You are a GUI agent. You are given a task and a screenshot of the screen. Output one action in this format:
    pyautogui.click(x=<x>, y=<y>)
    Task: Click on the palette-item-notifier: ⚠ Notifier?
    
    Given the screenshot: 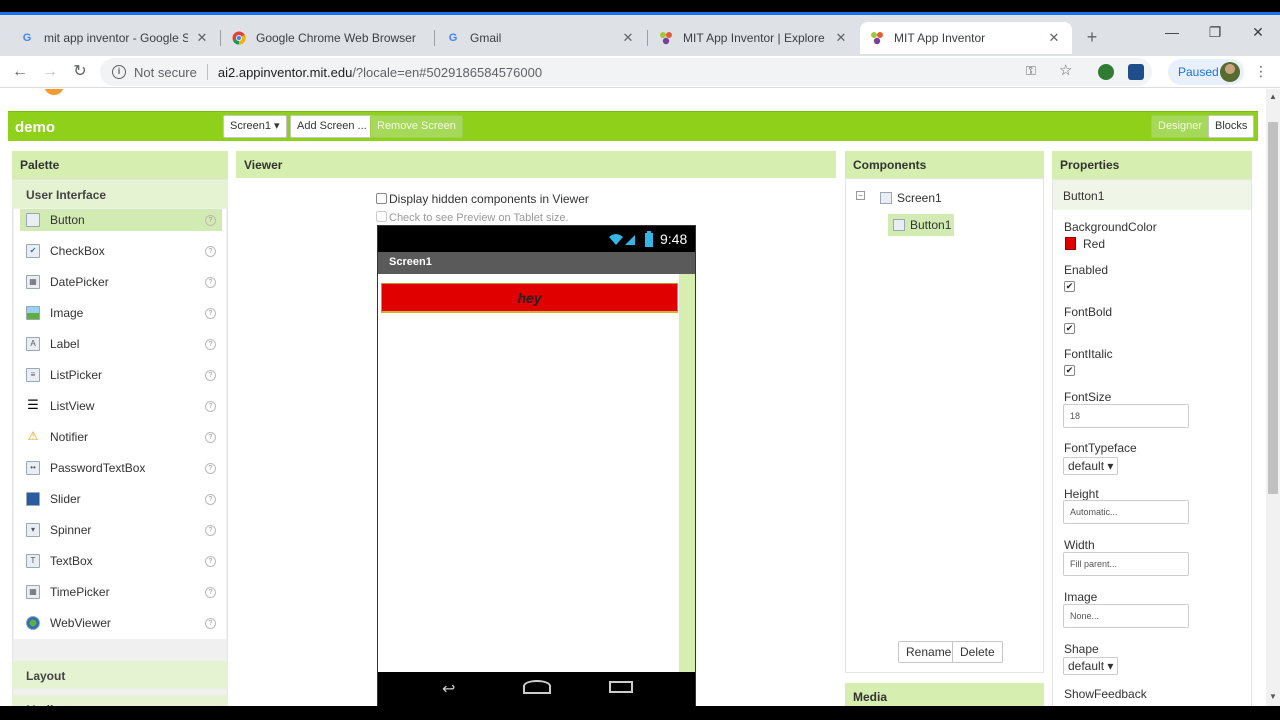 What is the action you would take?
    pyautogui.click(x=121, y=437)
    